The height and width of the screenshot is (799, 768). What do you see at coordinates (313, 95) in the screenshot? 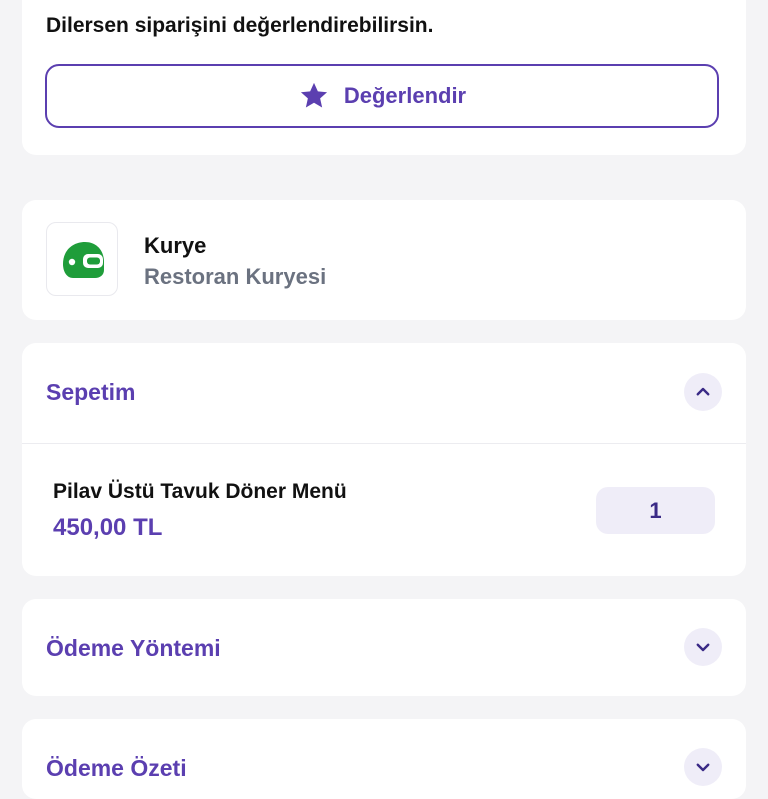
I see `star-icon` at bounding box center [313, 95].